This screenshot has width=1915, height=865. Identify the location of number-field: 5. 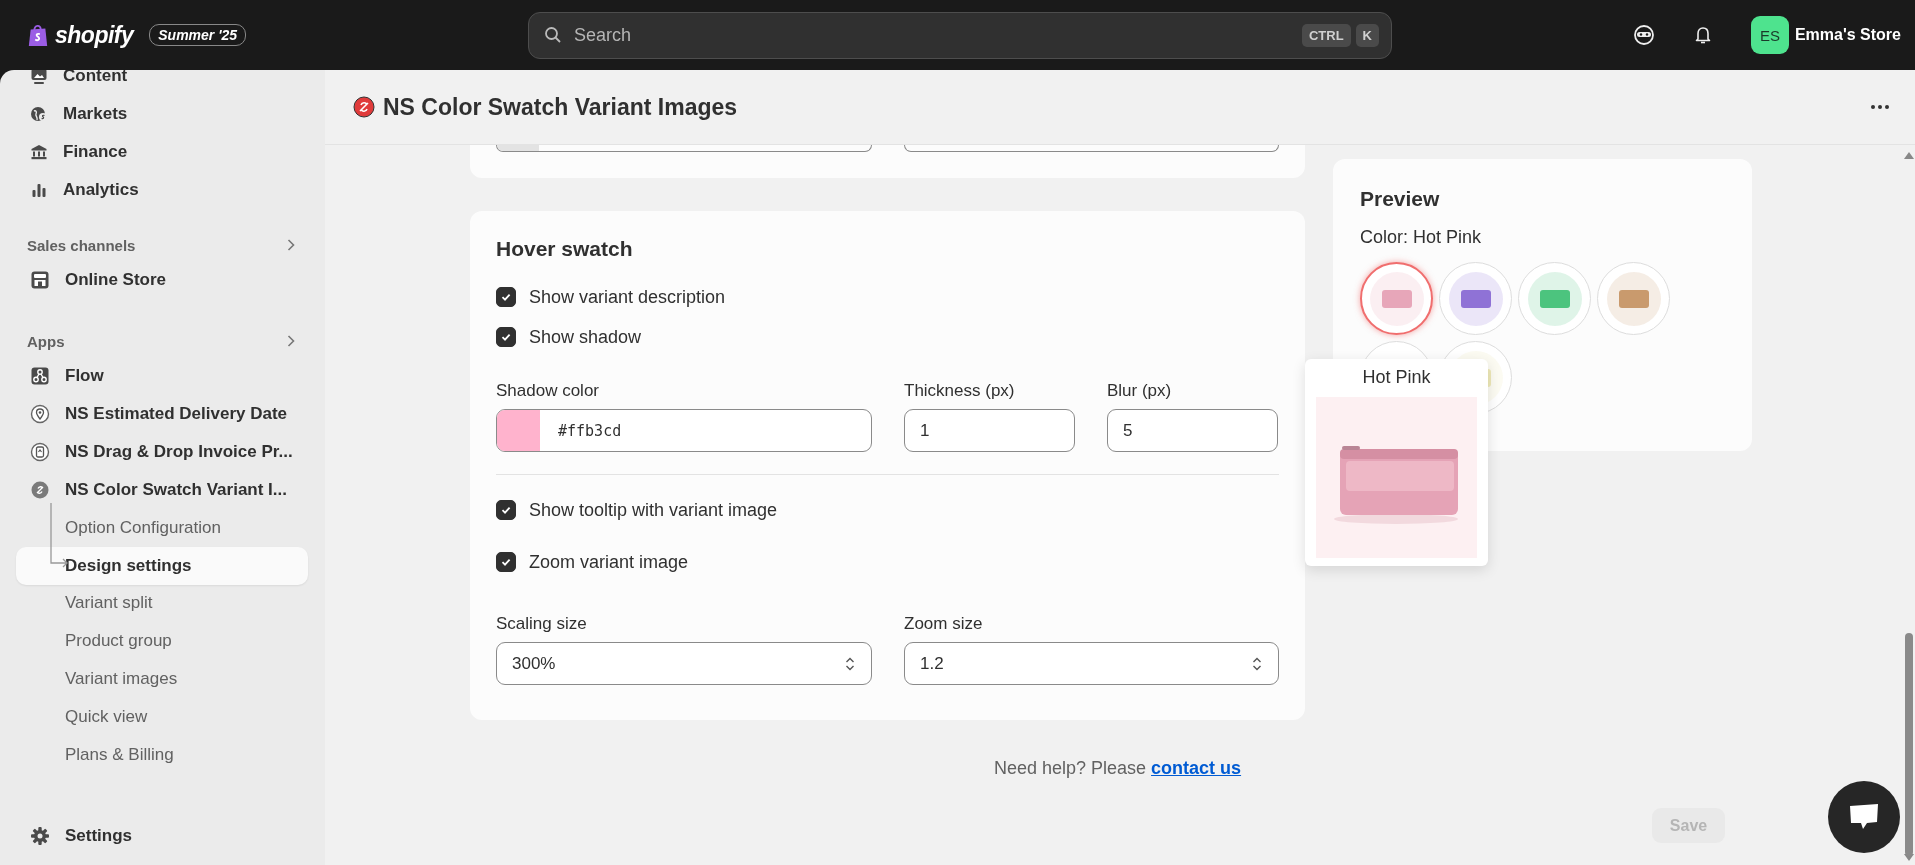
(1192, 430).